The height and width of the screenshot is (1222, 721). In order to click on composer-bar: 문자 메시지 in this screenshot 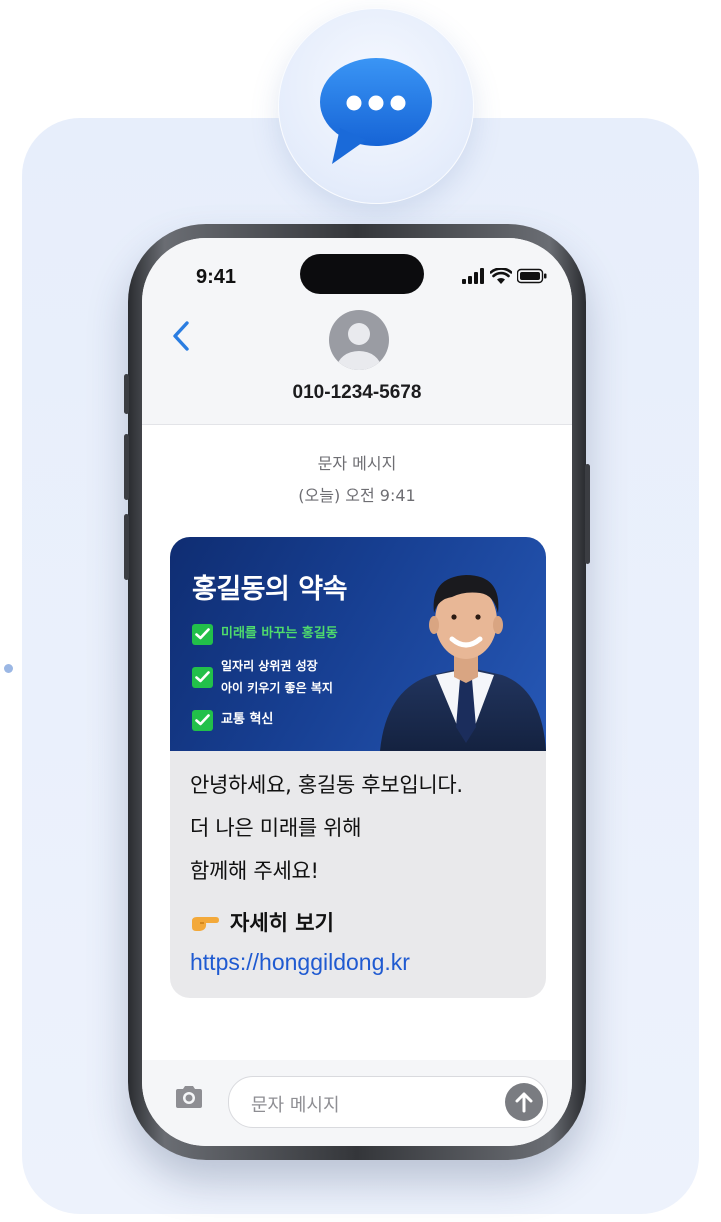, I will do `click(357, 1103)`.